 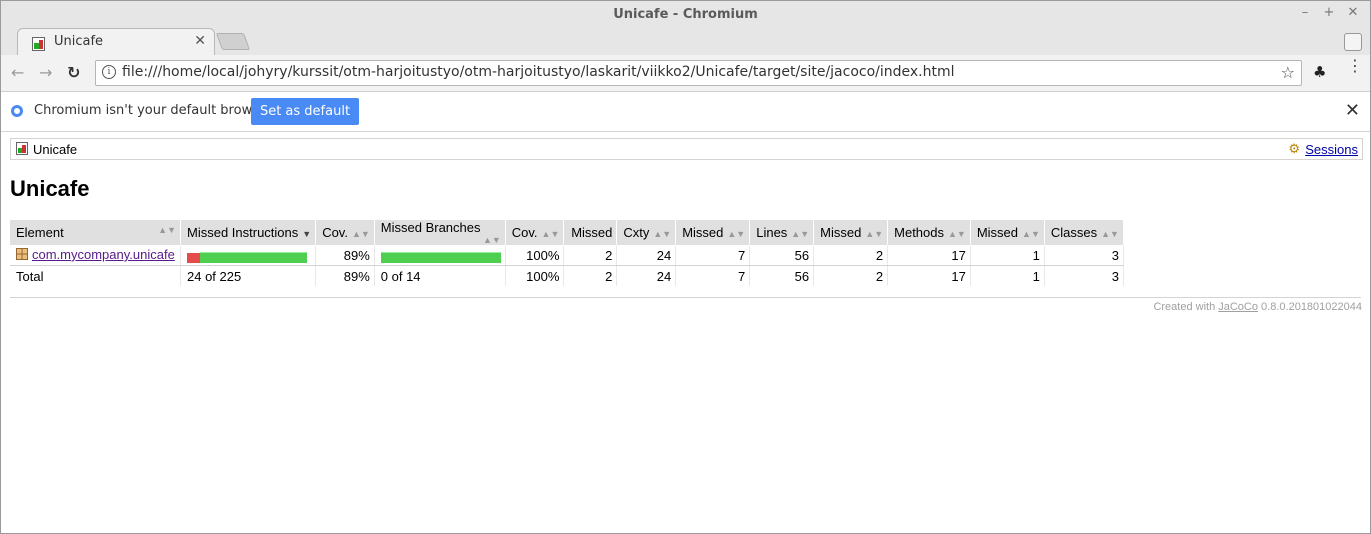 What do you see at coordinates (345, 255) in the screenshot?
I see `instr-cov-cell: 89%` at bounding box center [345, 255].